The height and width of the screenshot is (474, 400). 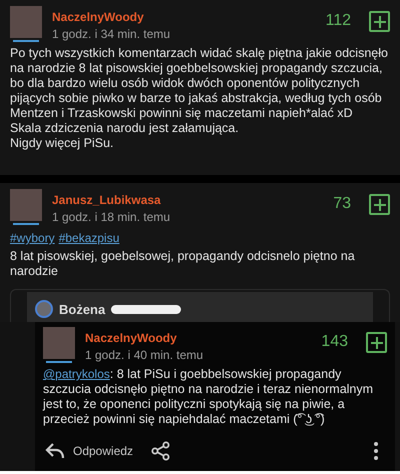 What do you see at coordinates (112, 217) in the screenshot?
I see `post-time: 1 godz. i 18 min. temu` at bounding box center [112, 217].